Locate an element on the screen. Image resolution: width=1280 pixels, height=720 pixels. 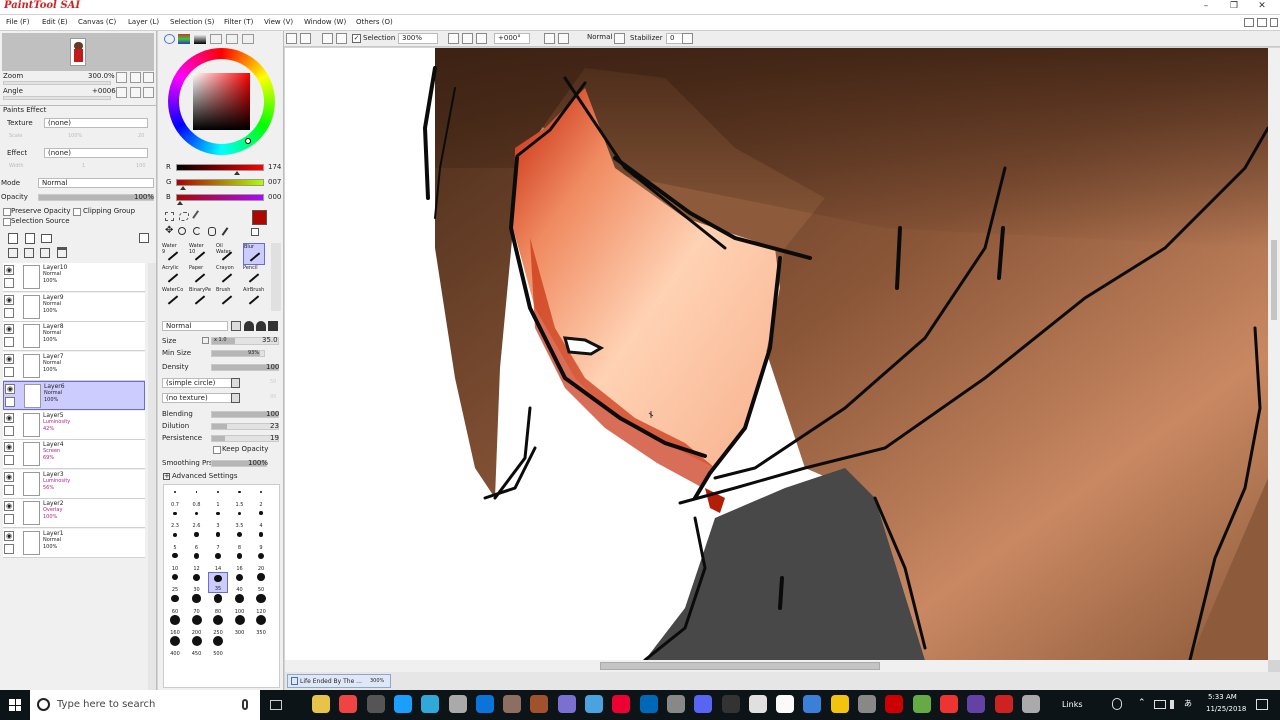
layer-panel-menu-icon is located at coordinates (144, 238).